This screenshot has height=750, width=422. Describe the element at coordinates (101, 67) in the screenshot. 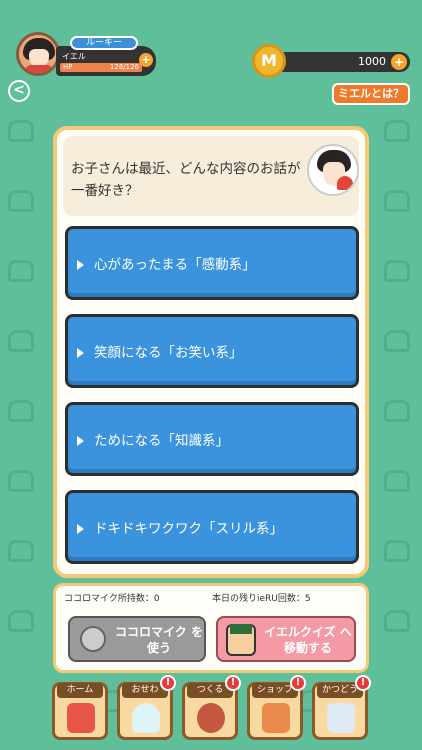

I see `hp-bar: HP 126/126` at that location.